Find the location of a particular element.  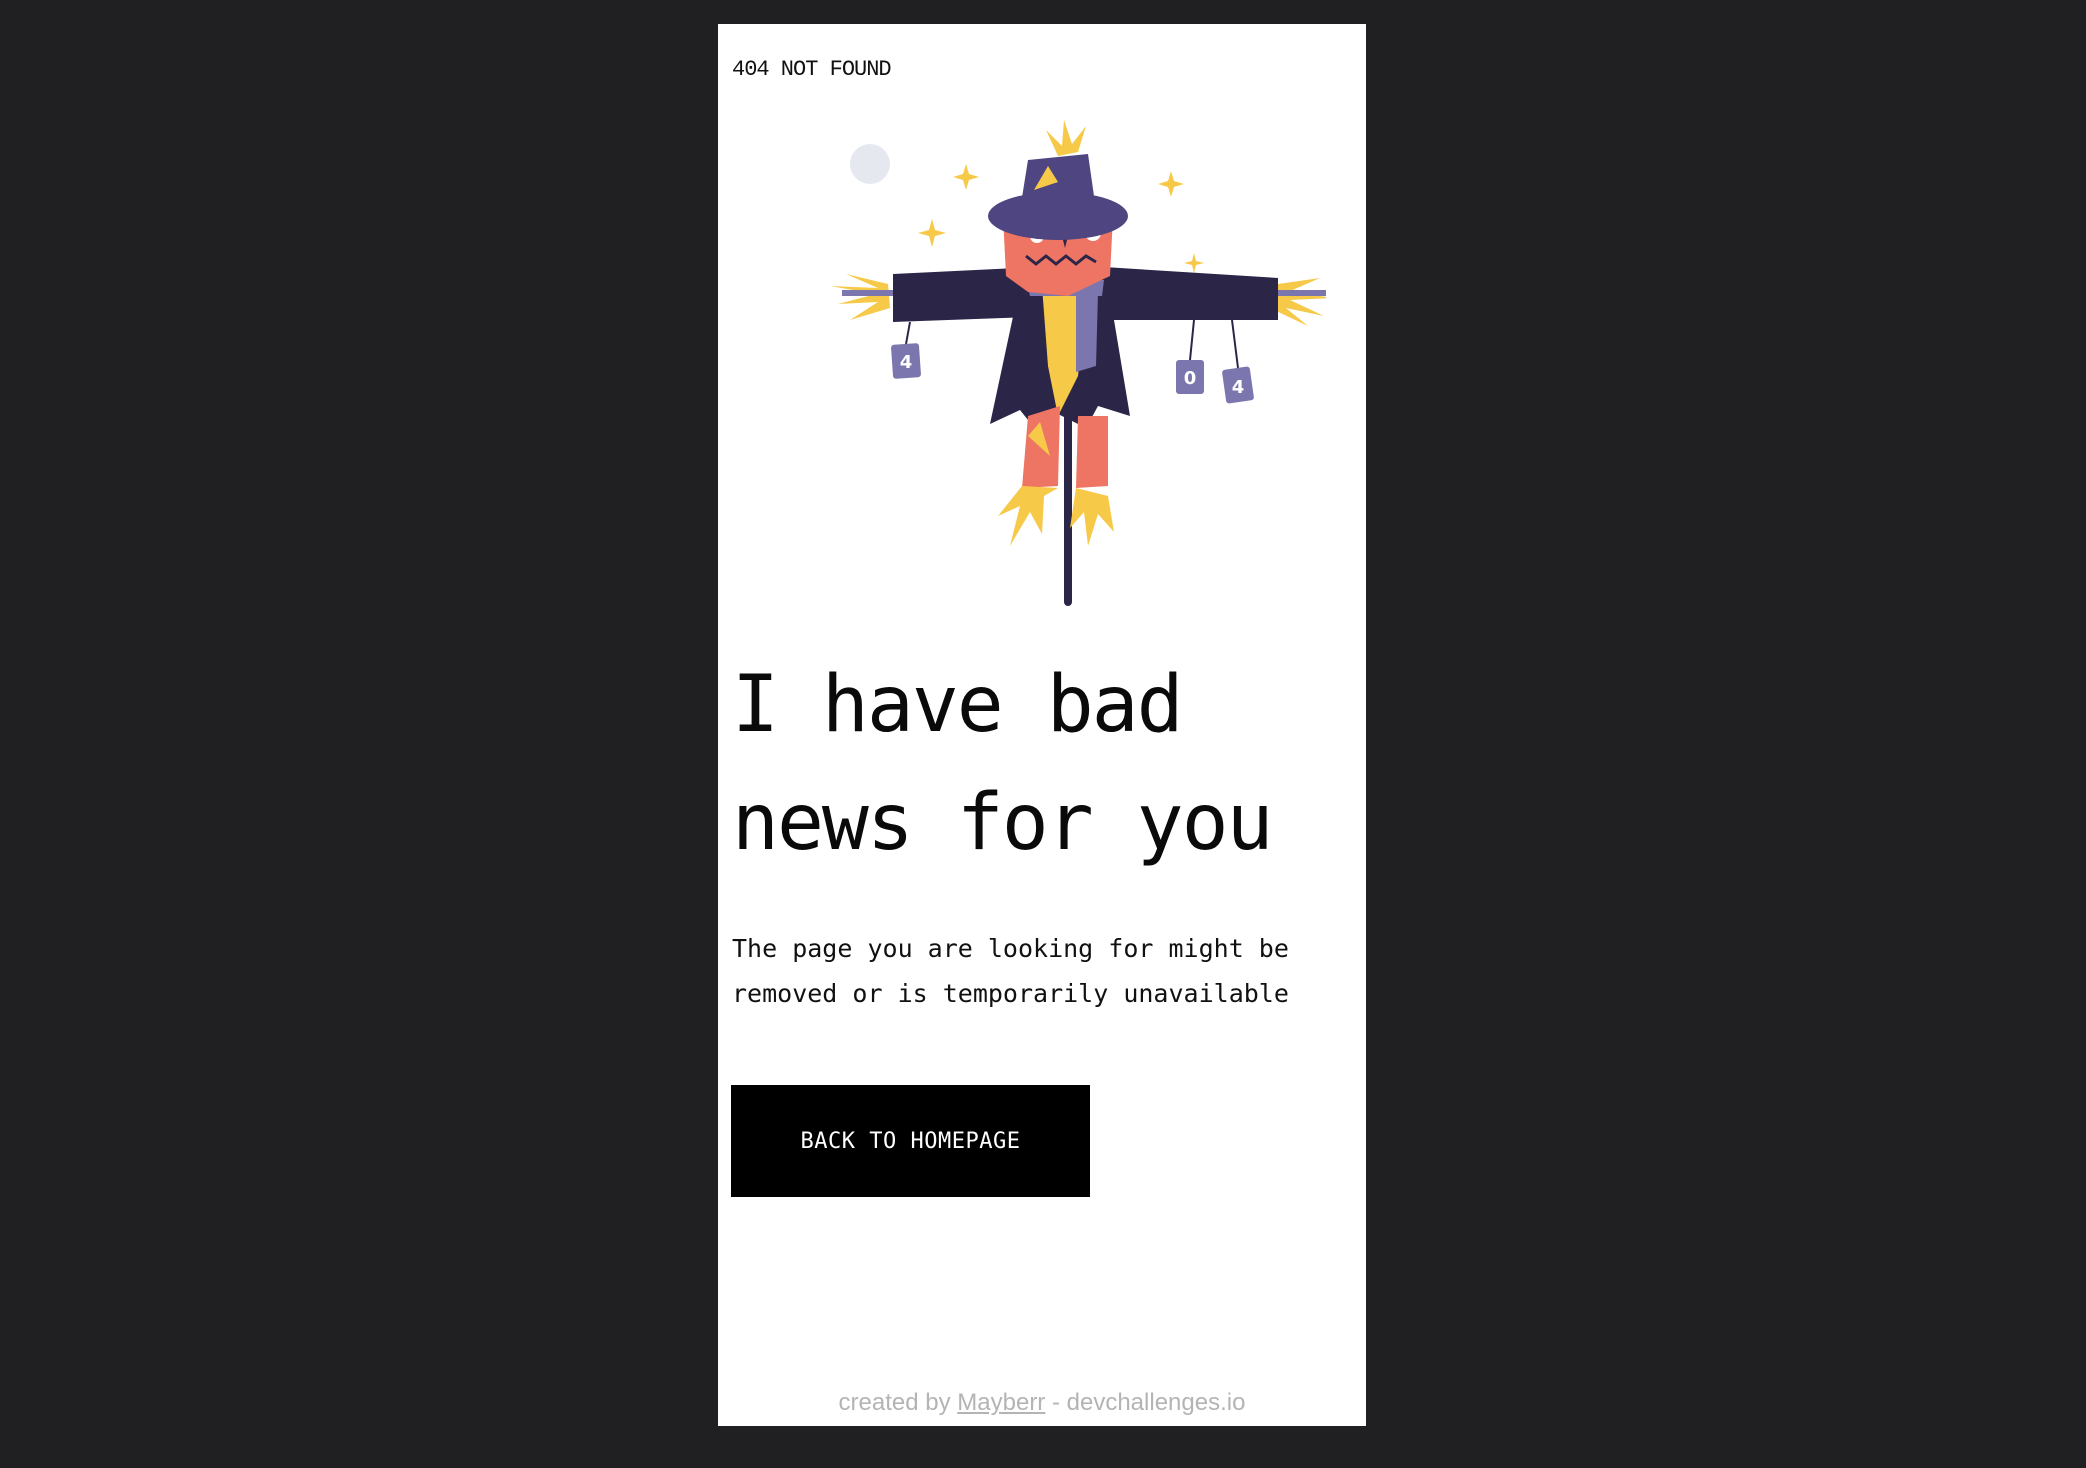

footer-prefix: created by is located at coordinates (898, 1402).